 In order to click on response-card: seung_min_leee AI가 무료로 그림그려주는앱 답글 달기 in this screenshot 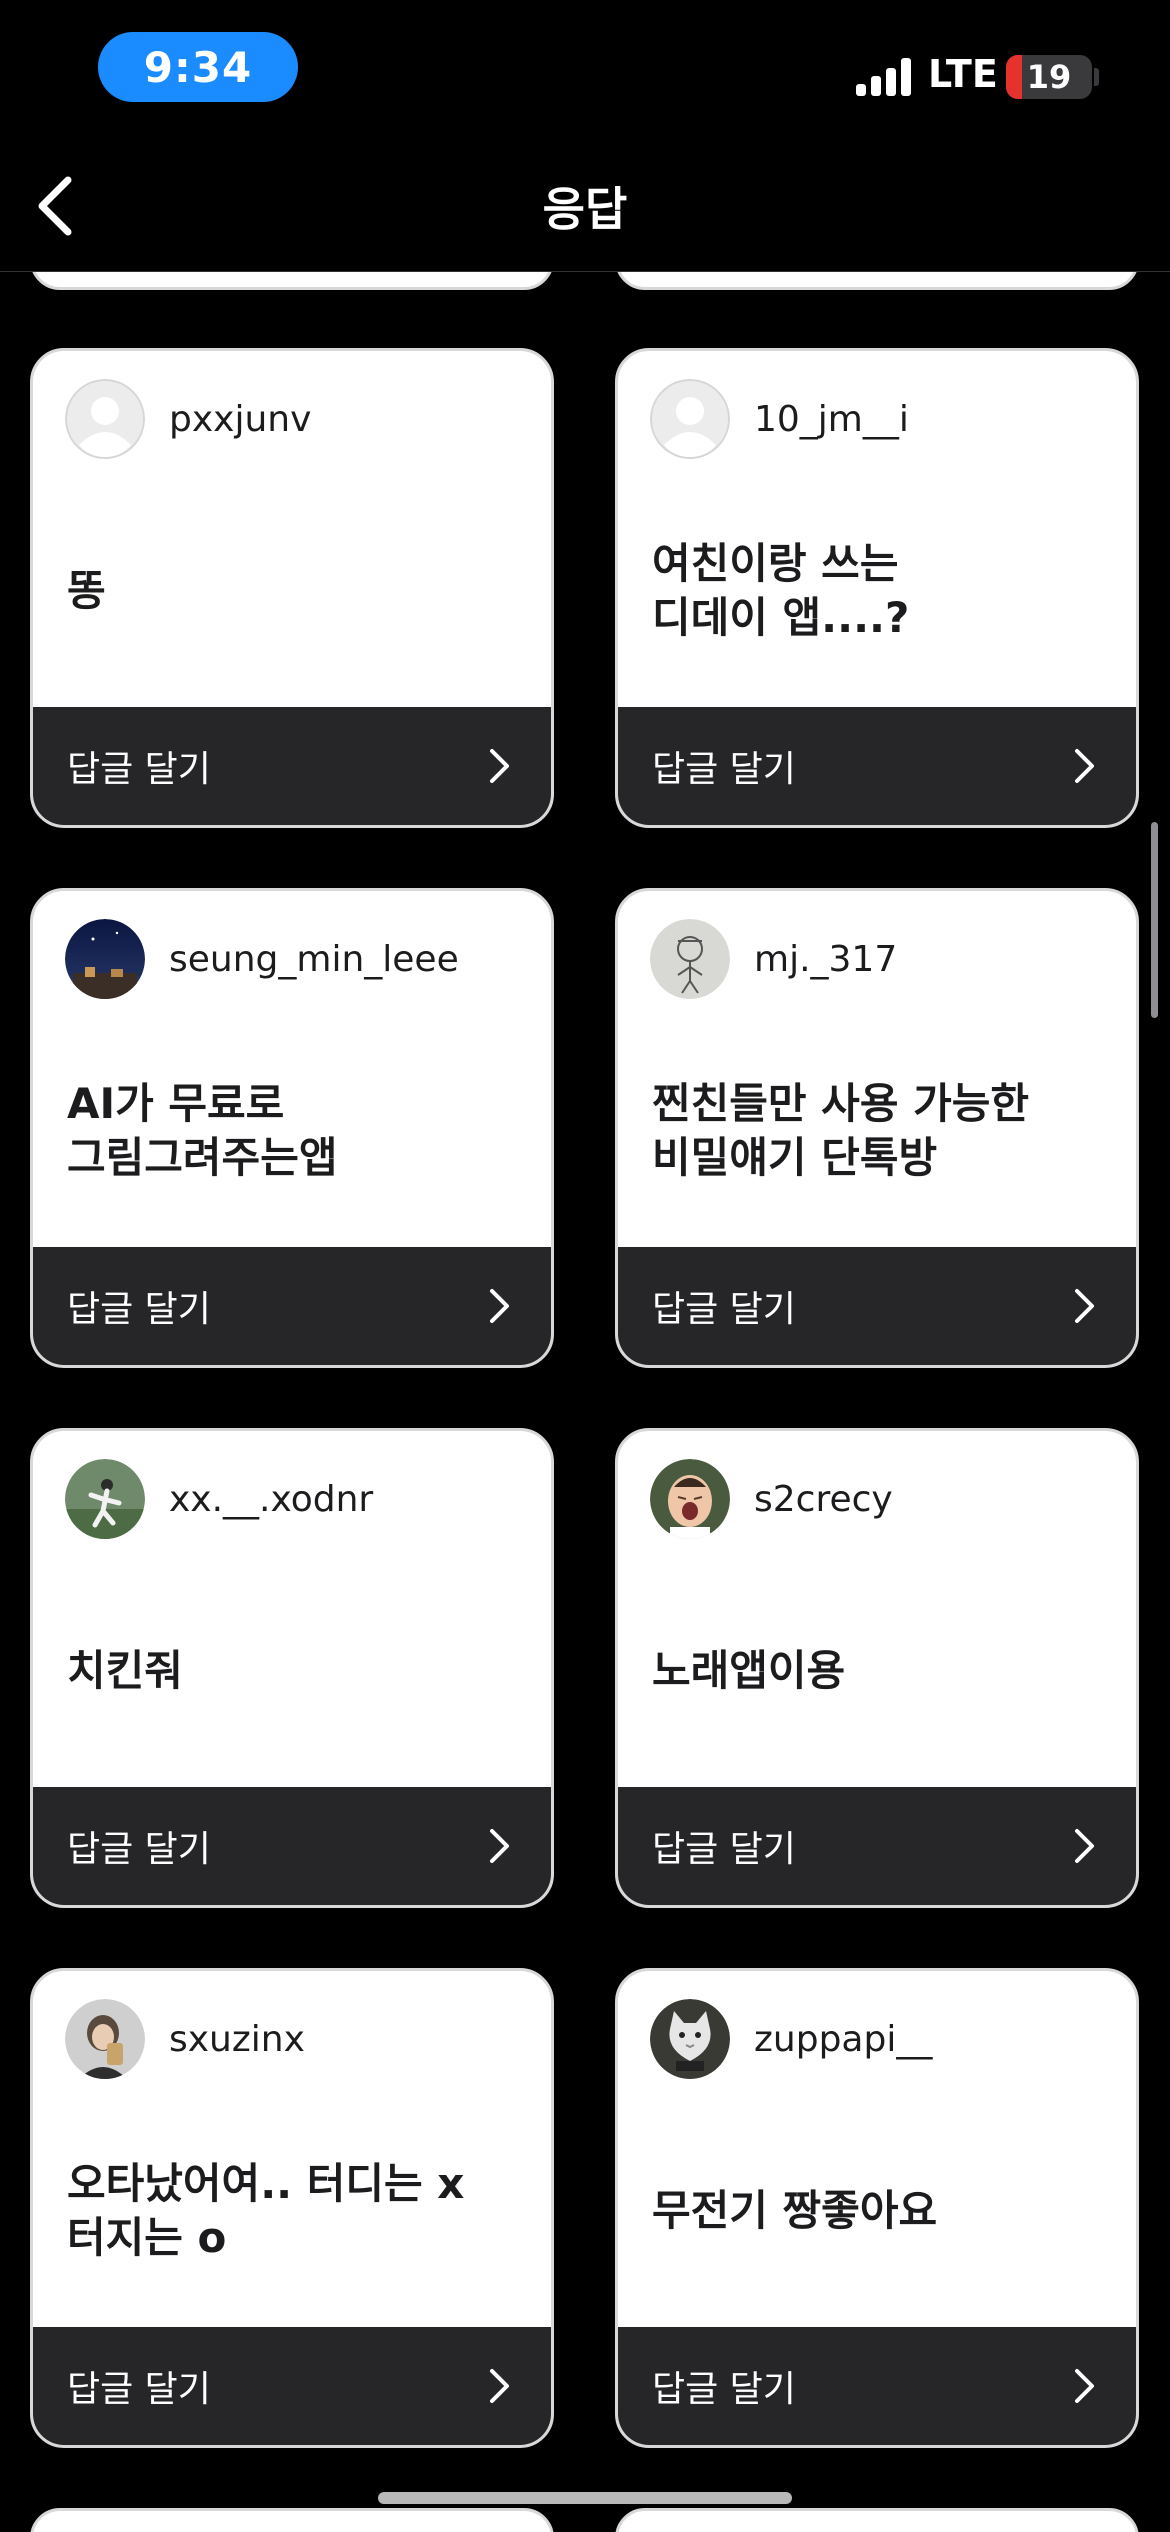, I will do `click(292, 1128)`.